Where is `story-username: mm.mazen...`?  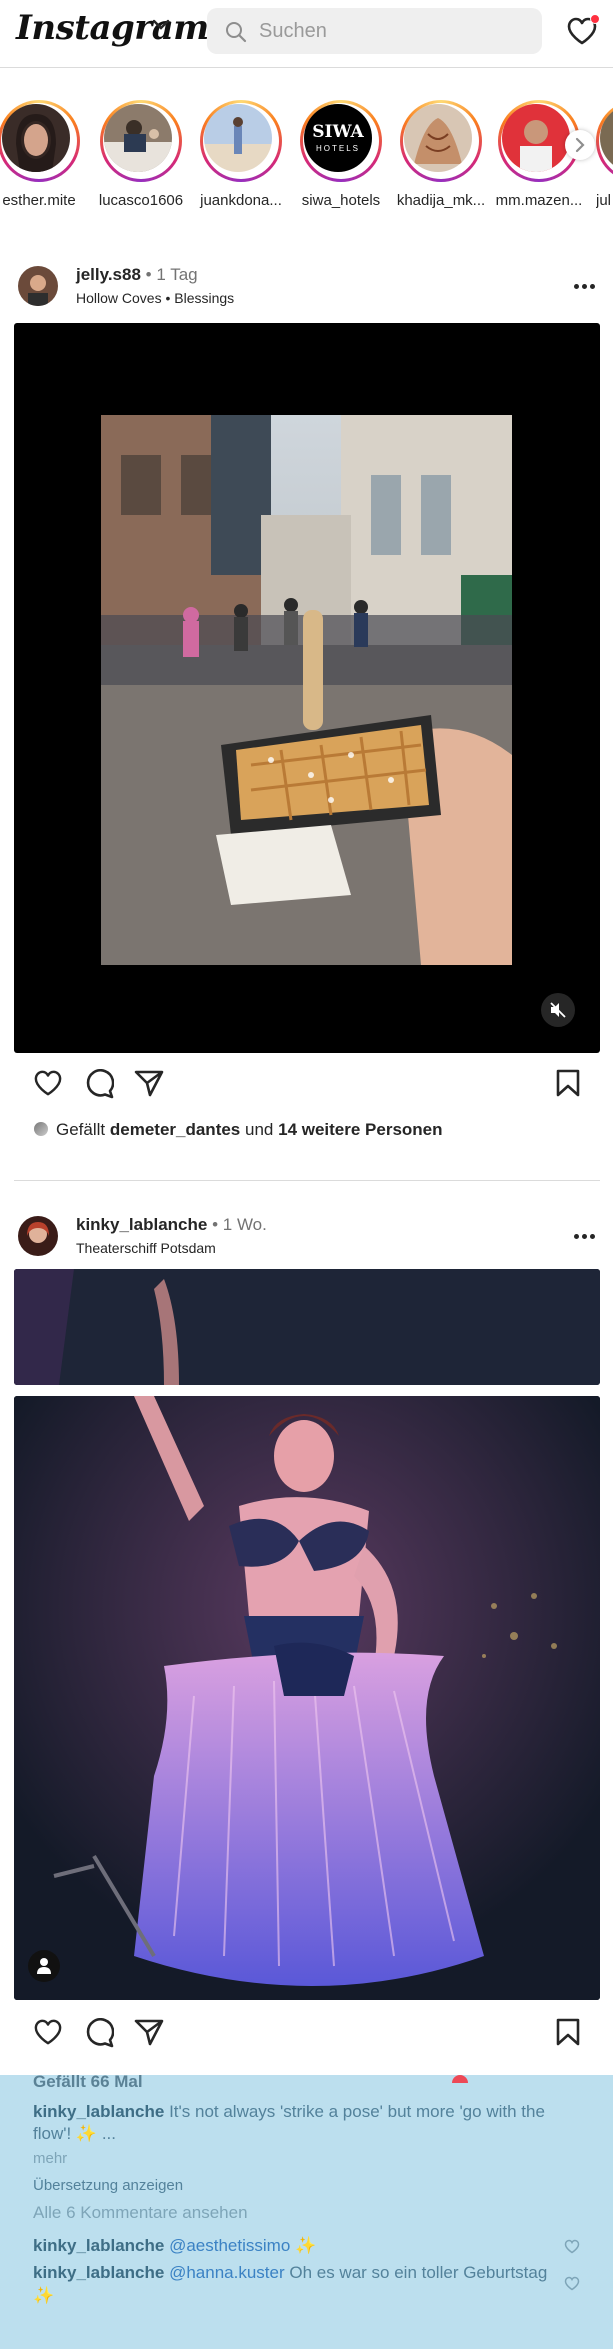
story-username: mm.mazen... is located at coordinates (539, 200).